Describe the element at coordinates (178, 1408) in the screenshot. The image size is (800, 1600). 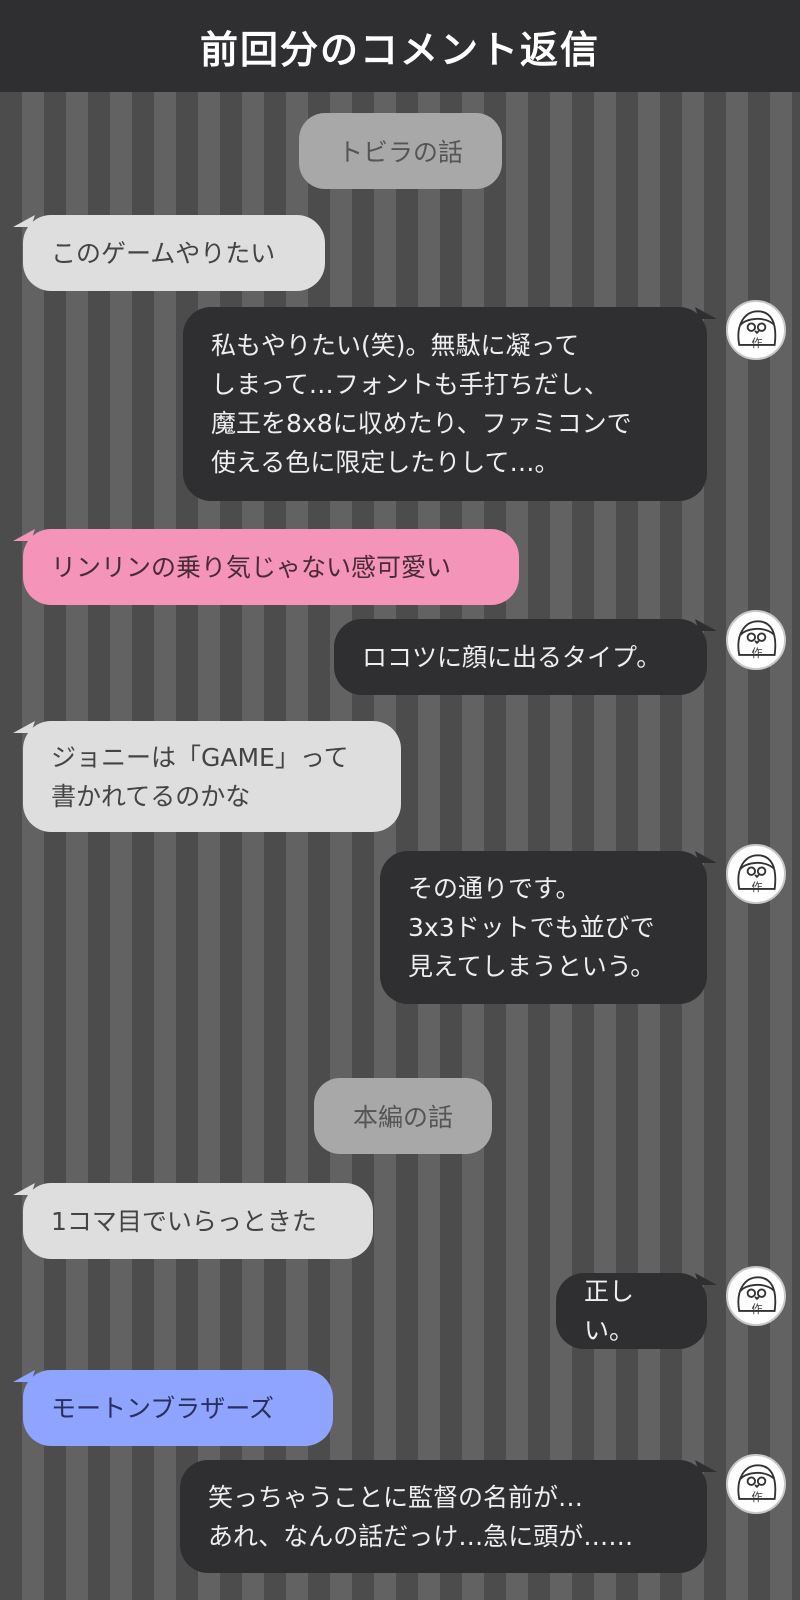
I see `message-bubble-9: モートンブラザーズ` at that location.